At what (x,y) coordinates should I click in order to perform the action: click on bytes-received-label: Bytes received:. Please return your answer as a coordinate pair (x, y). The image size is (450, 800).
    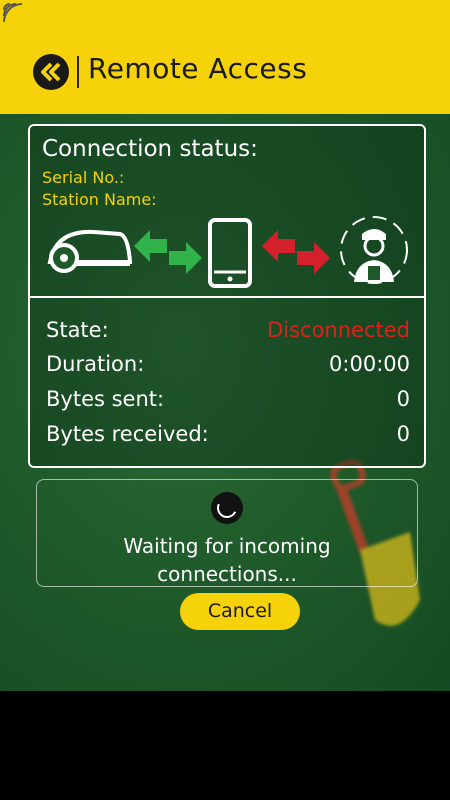
    Looking at the image, I should click on (127, 434).